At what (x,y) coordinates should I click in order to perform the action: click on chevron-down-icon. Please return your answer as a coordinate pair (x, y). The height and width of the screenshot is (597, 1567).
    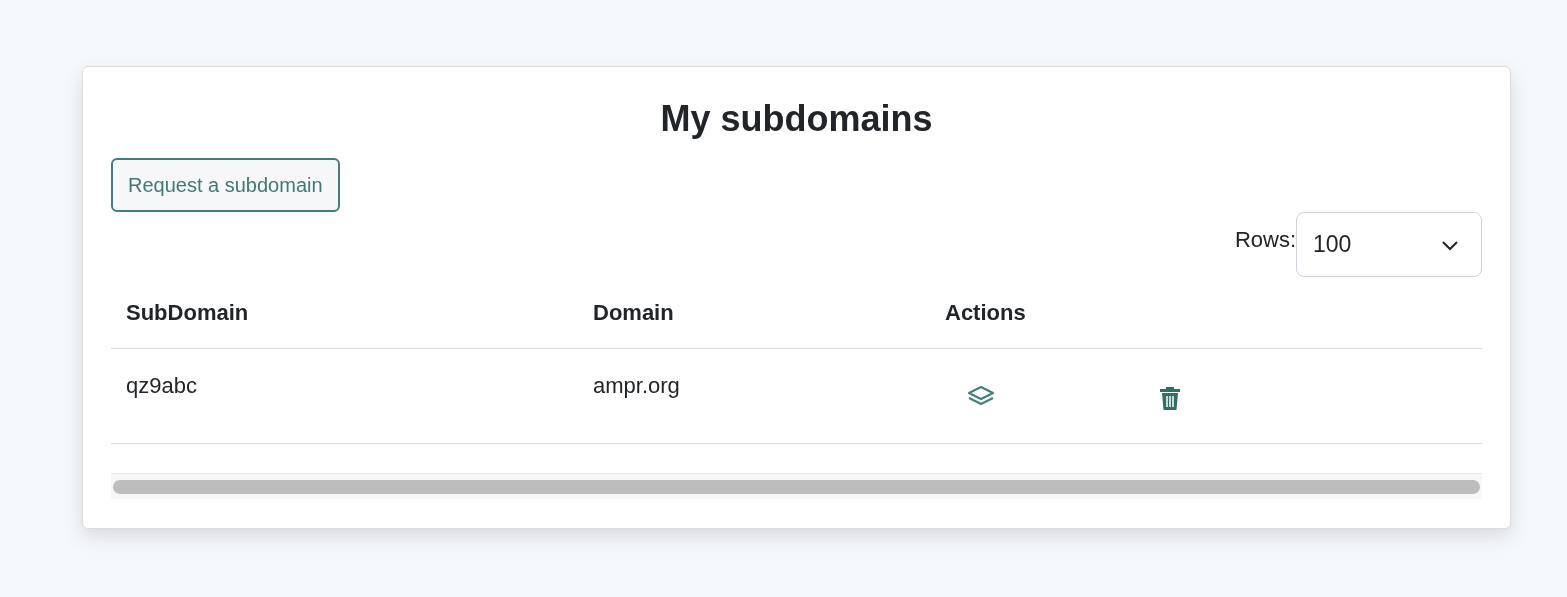
    Looking at the image, I should click on (1450, 244).